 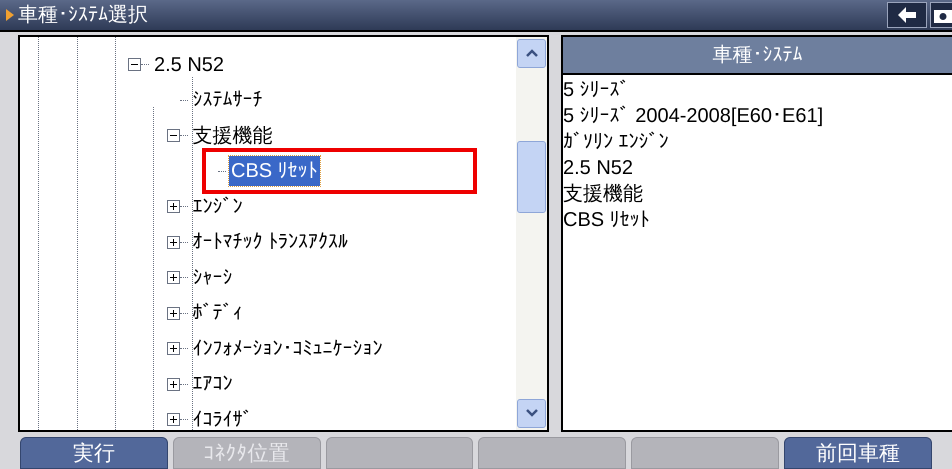 What do you see at coordinates (693, 116) in the screenshot?
I see `path-line: 5 ｼﾘｰｽﾞ 2004-2008[E60･E61]` at bounding box center [693, 116].